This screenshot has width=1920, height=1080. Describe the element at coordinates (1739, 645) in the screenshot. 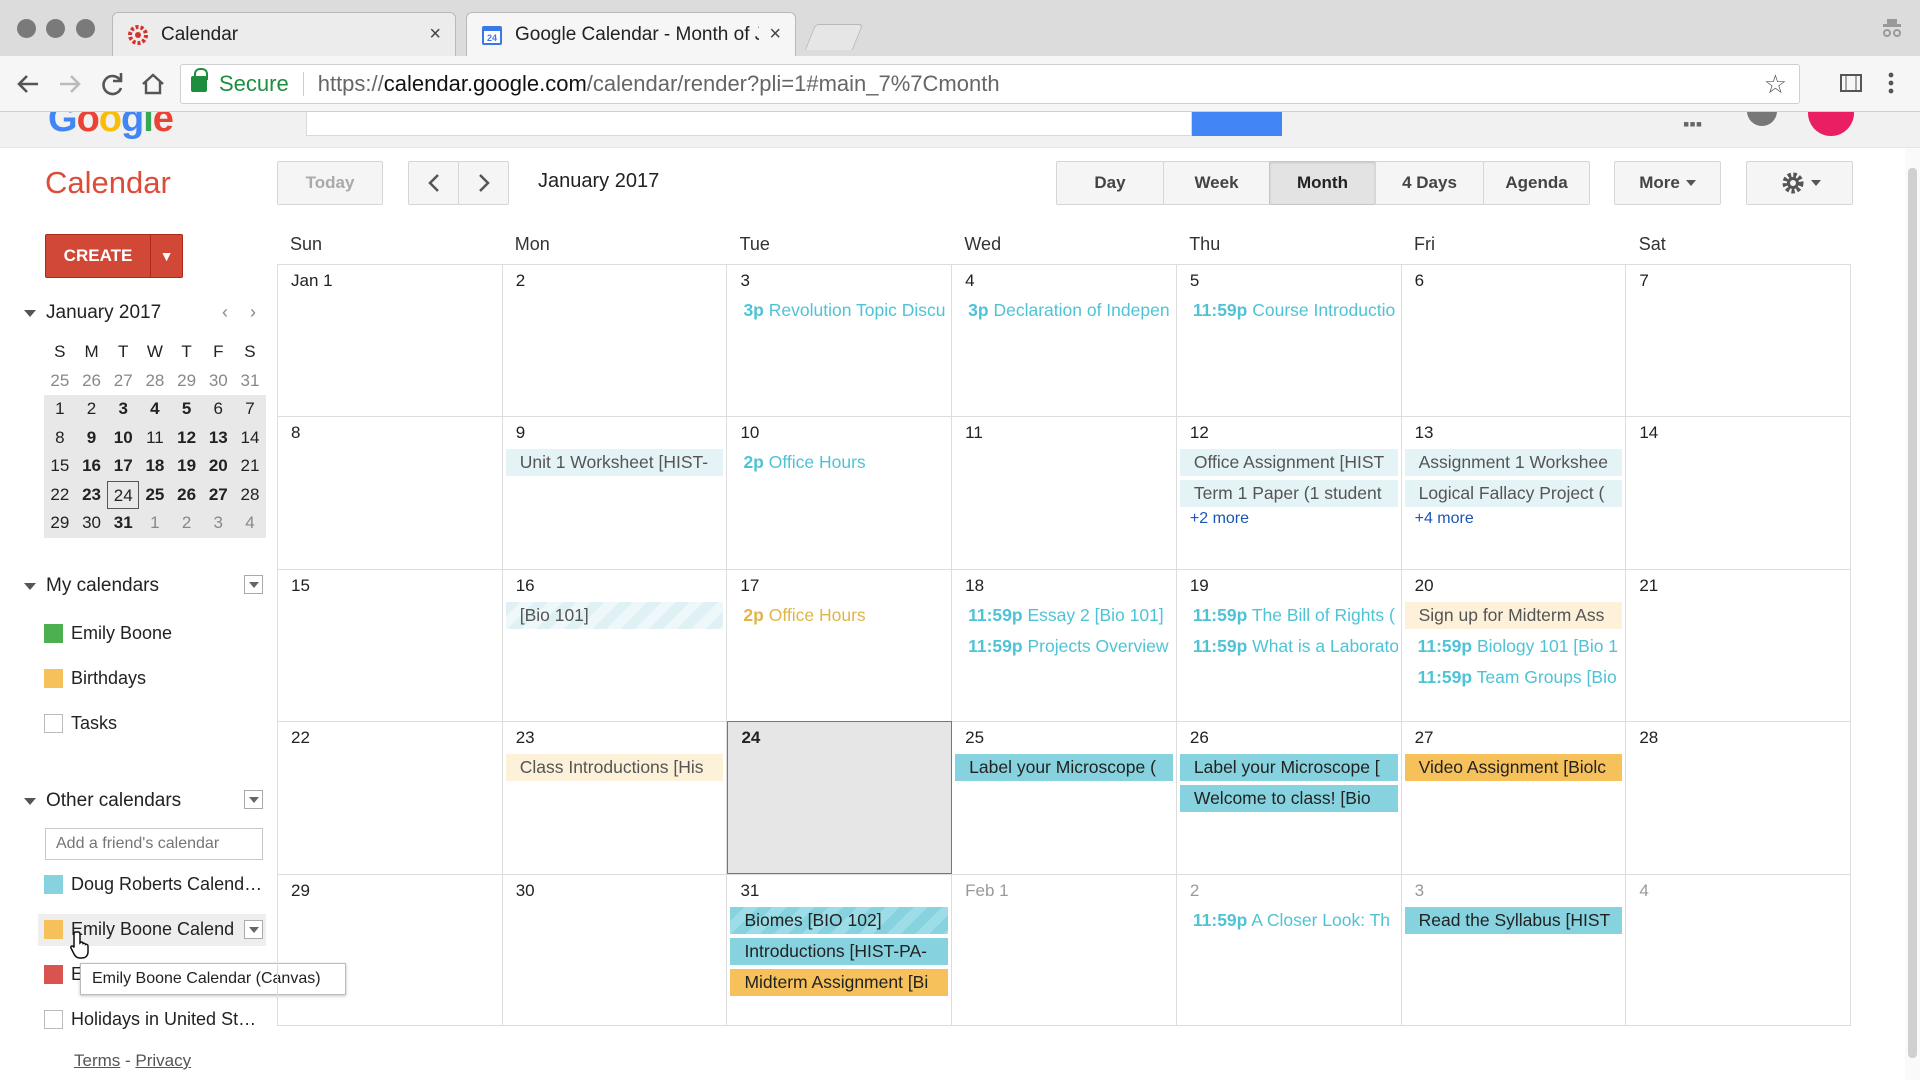

I see `day-cell: 21` at that location.